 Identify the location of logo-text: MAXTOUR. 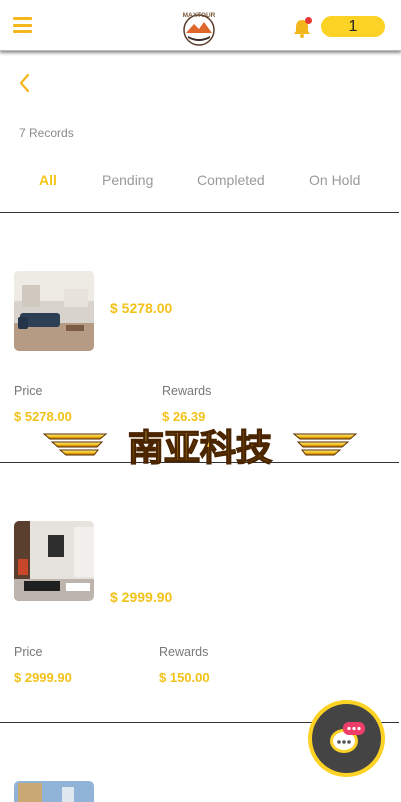
(199, 15).